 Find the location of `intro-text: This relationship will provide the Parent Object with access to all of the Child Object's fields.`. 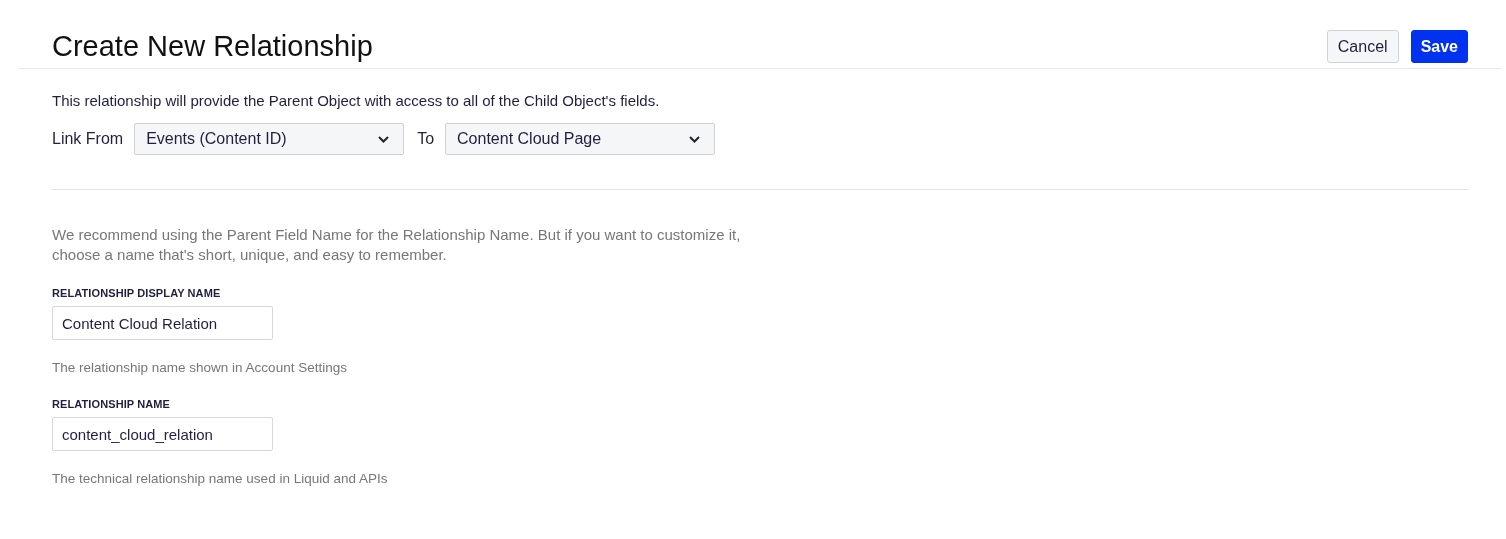

intro-text: This relationship will provide the Parent Object with access to all of the Child Object's fields. is located at coordinates (356, 101).